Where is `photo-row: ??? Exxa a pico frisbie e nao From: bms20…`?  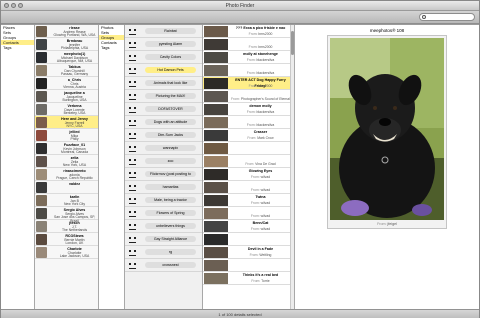
photo-row: ??? Exxa a pico frisbie e nao From: bms20… is located at coordinates (248, 31).